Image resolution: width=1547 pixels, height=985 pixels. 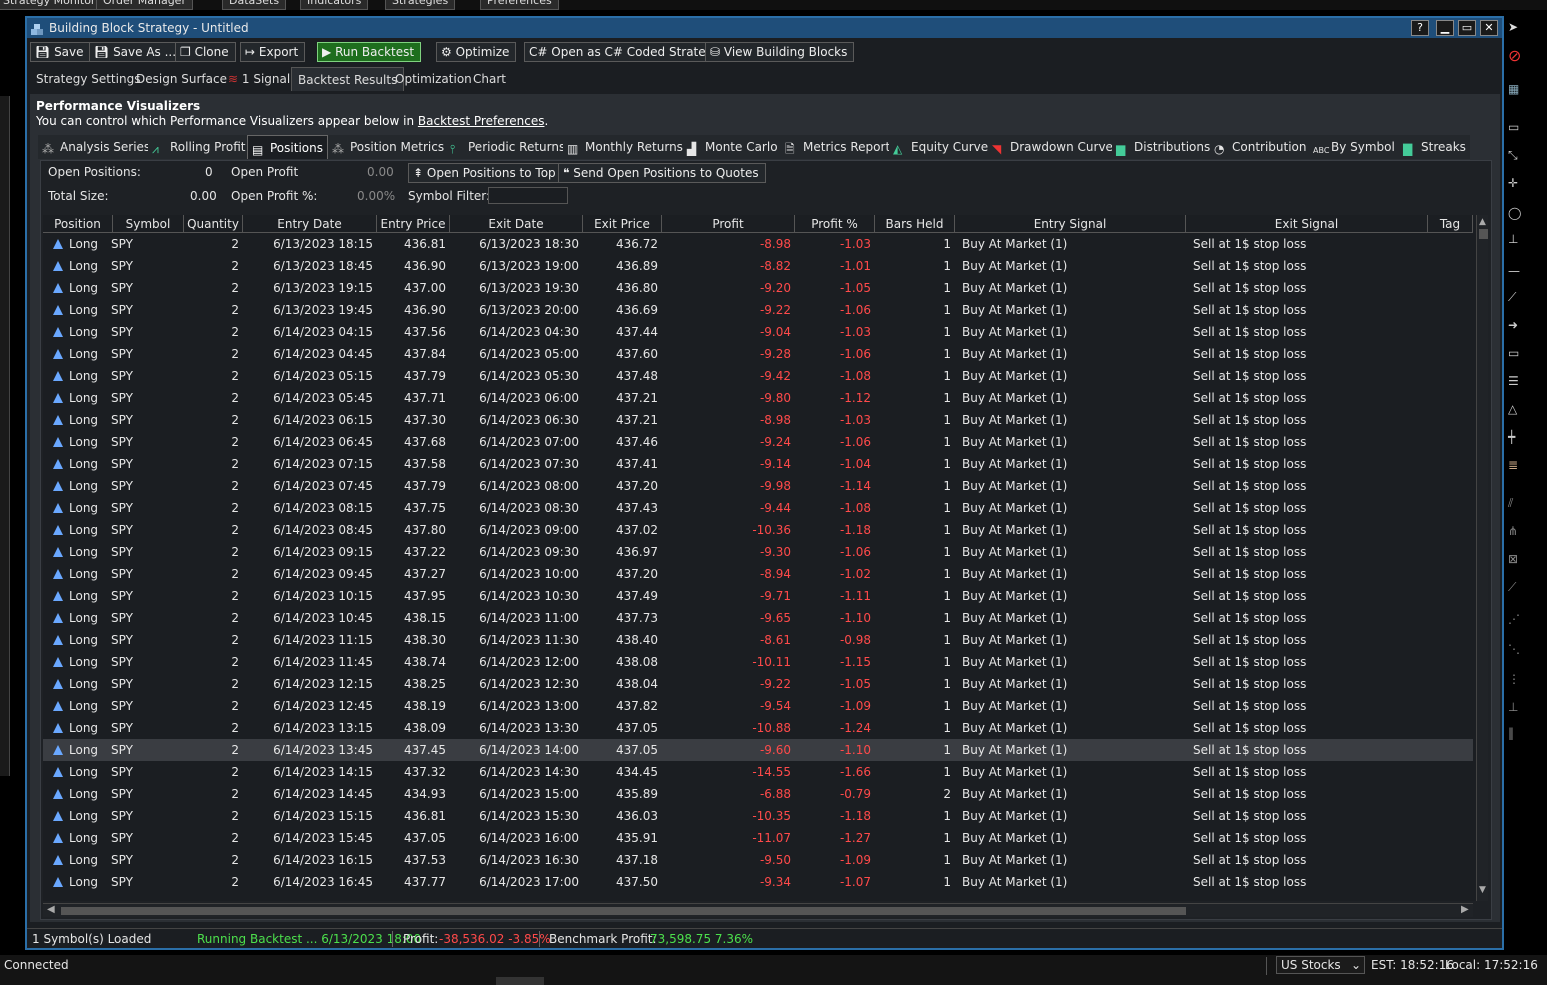 I want to click on tab-chart: Chart, so click(x=489, y=79).